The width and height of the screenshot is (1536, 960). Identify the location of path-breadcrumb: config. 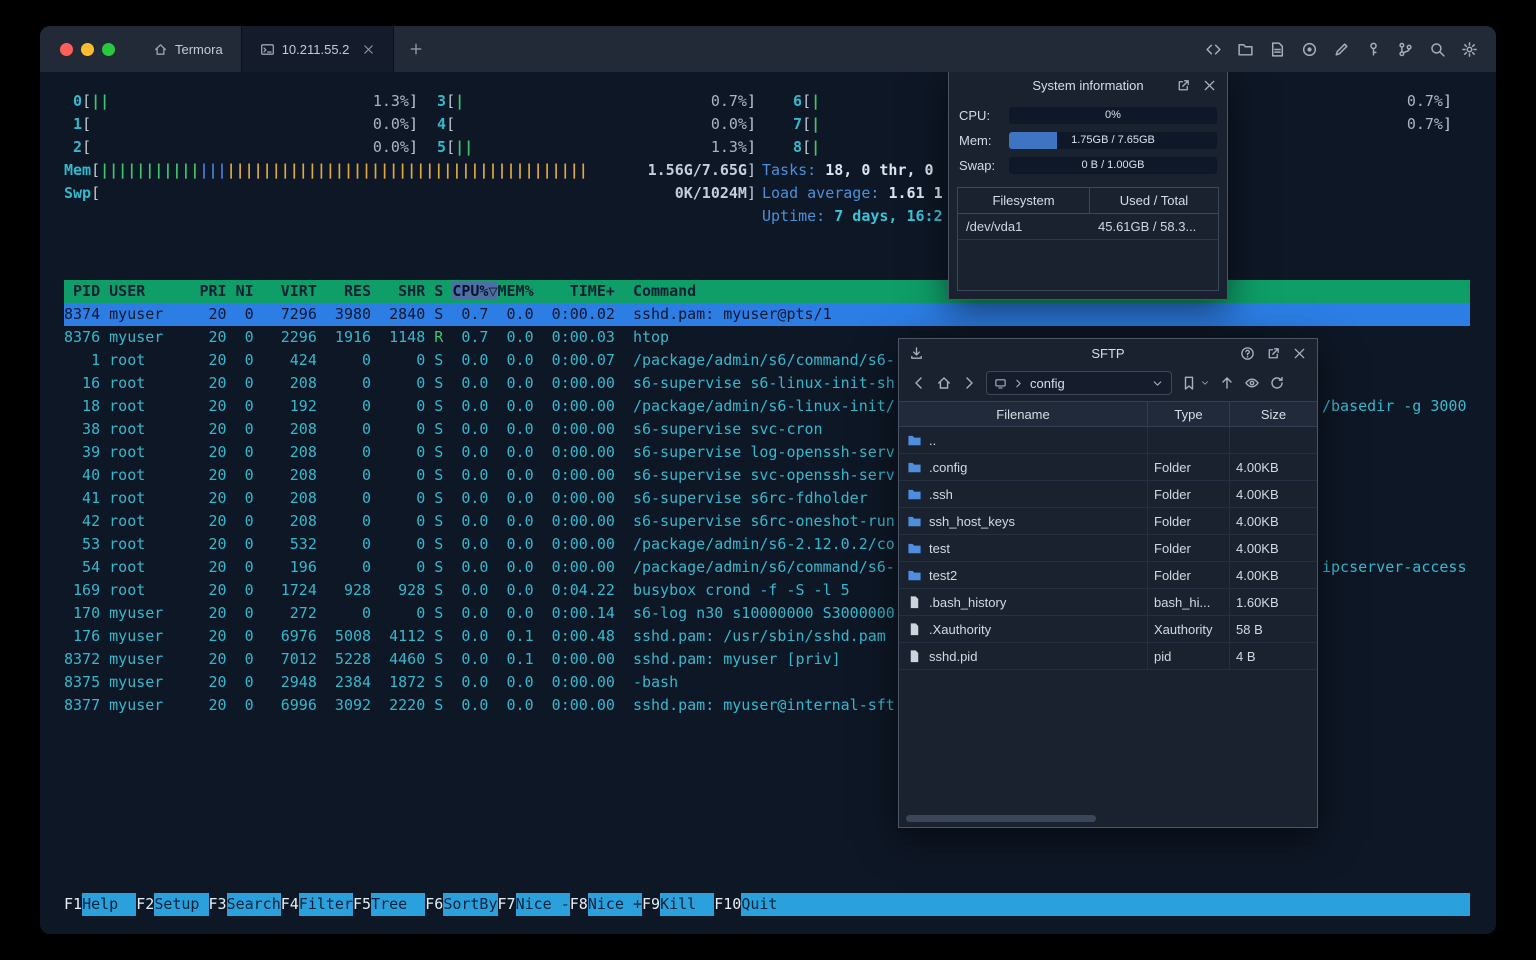
(1079, 383).